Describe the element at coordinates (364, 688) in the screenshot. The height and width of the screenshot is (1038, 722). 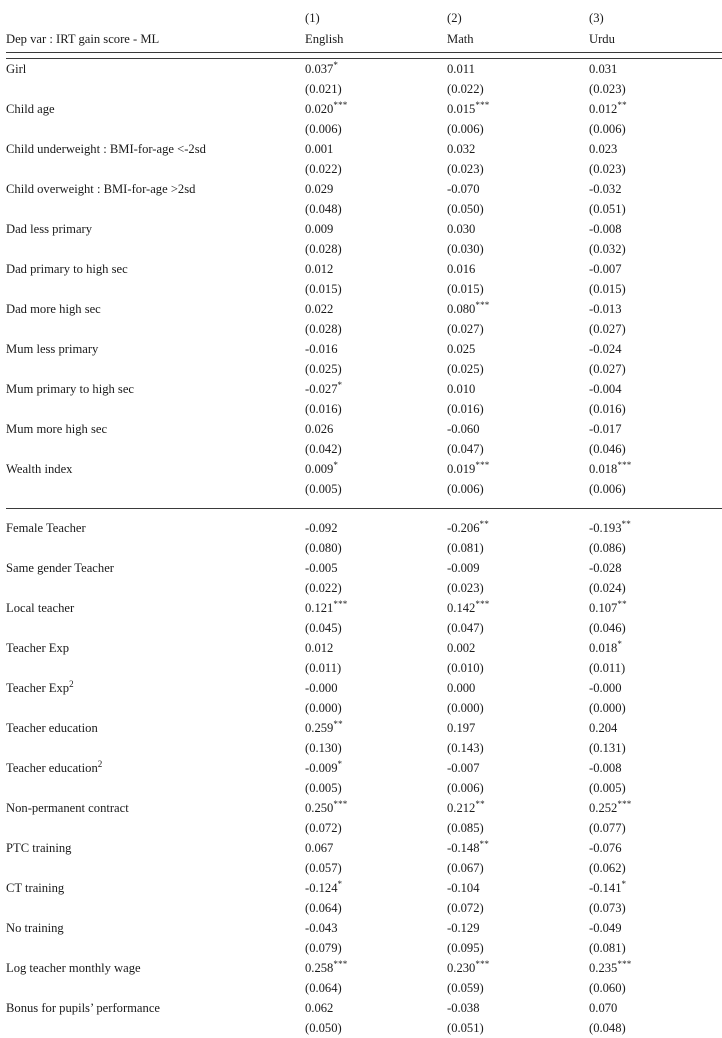
I see `table-row: Teacher Exp2-0.0000.000-0.000` at that location.